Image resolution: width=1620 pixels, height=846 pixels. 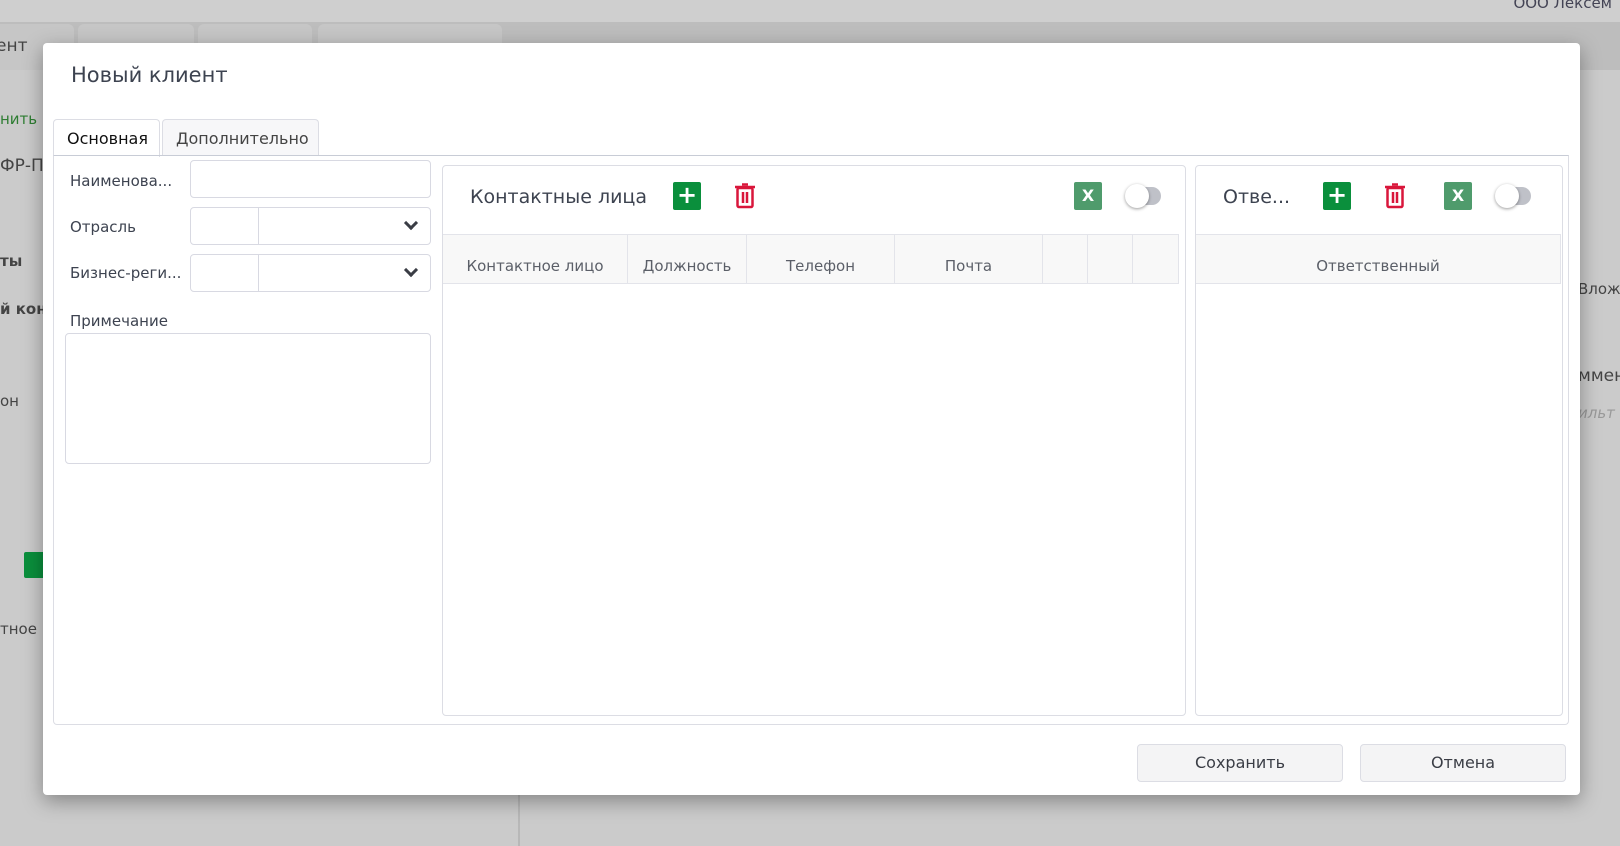 What do you see at coordinates (14, 46) in the screenshot?
I see `app-tab-label: ент` at bounding box center [14, 46].